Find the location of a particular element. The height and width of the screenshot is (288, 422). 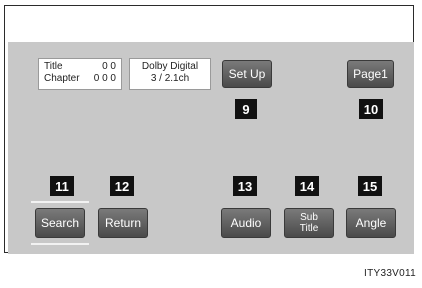

page1-button: Page1 is located at coordinates (370, 74).